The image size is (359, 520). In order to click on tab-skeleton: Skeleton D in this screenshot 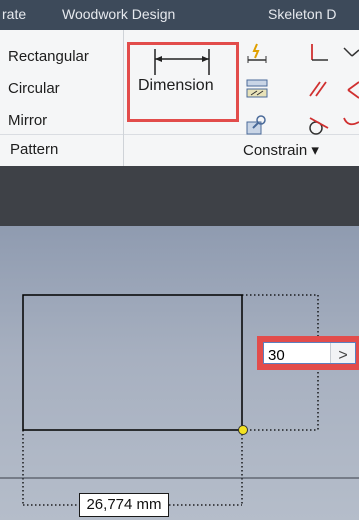, I will do `click(302, 14)`.